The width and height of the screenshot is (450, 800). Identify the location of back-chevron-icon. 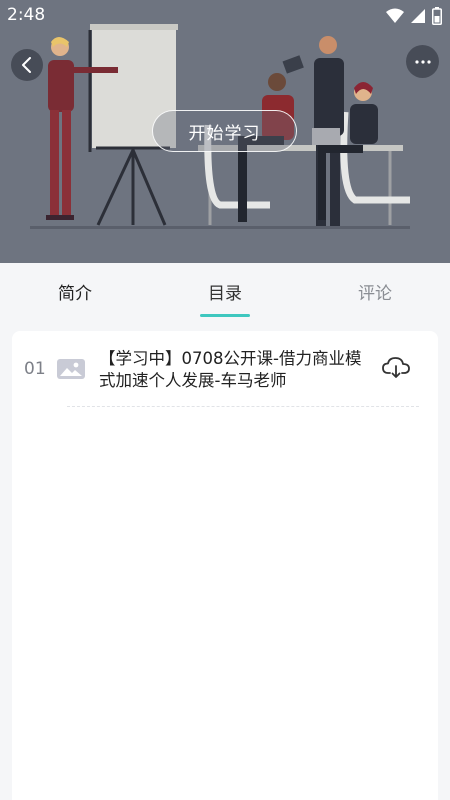
(26, 65).